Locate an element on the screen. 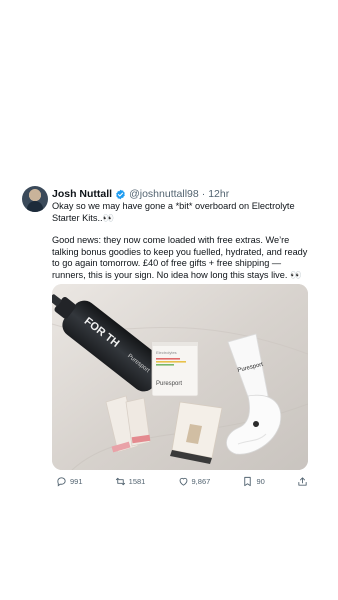  heart-icon is located at coordinates (183, 481).